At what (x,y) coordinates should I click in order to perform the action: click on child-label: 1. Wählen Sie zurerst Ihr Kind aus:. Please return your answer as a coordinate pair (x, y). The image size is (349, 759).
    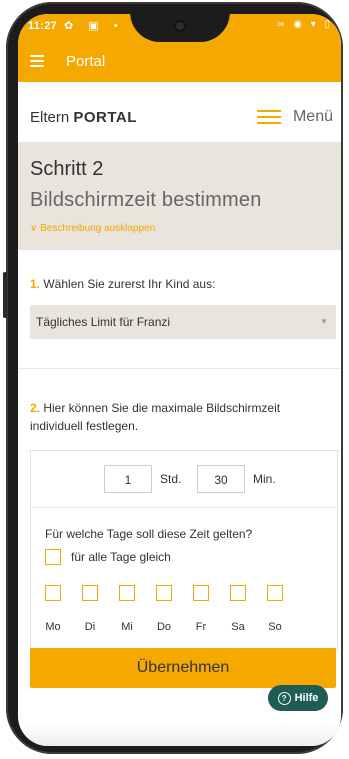
    Looking at the image, I should click on (122, 284).